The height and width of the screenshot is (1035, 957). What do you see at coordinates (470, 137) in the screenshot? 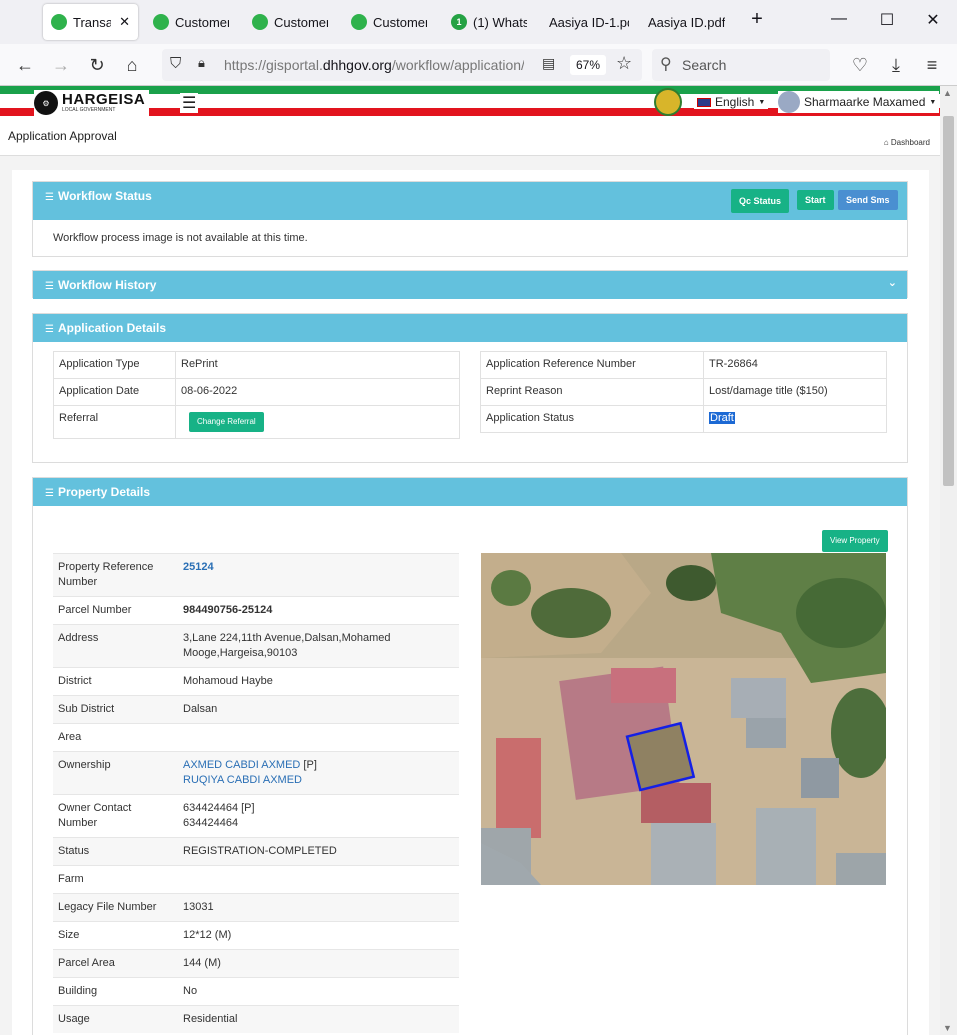
I see `page-title-bar: Application Approval ⌂ Dashboard` at bounding box center [470, 137].